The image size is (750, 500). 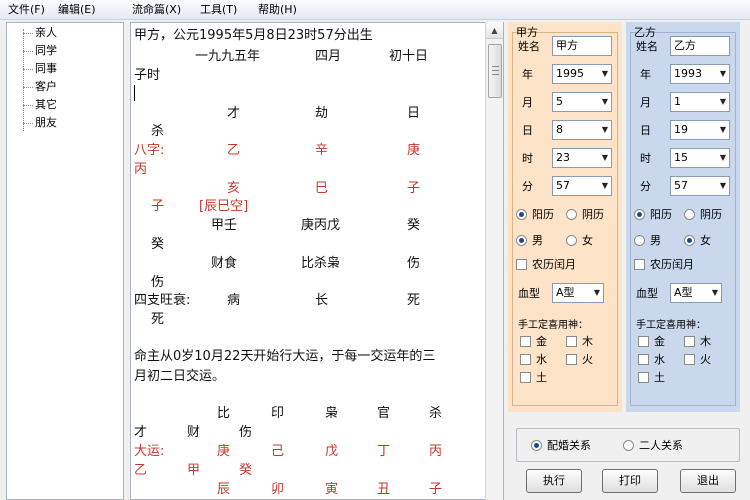 What do you see at coordinates (158, 244) in the screenshot?
I see `hidden-hour: 癸` at bounding box center [158, 244].